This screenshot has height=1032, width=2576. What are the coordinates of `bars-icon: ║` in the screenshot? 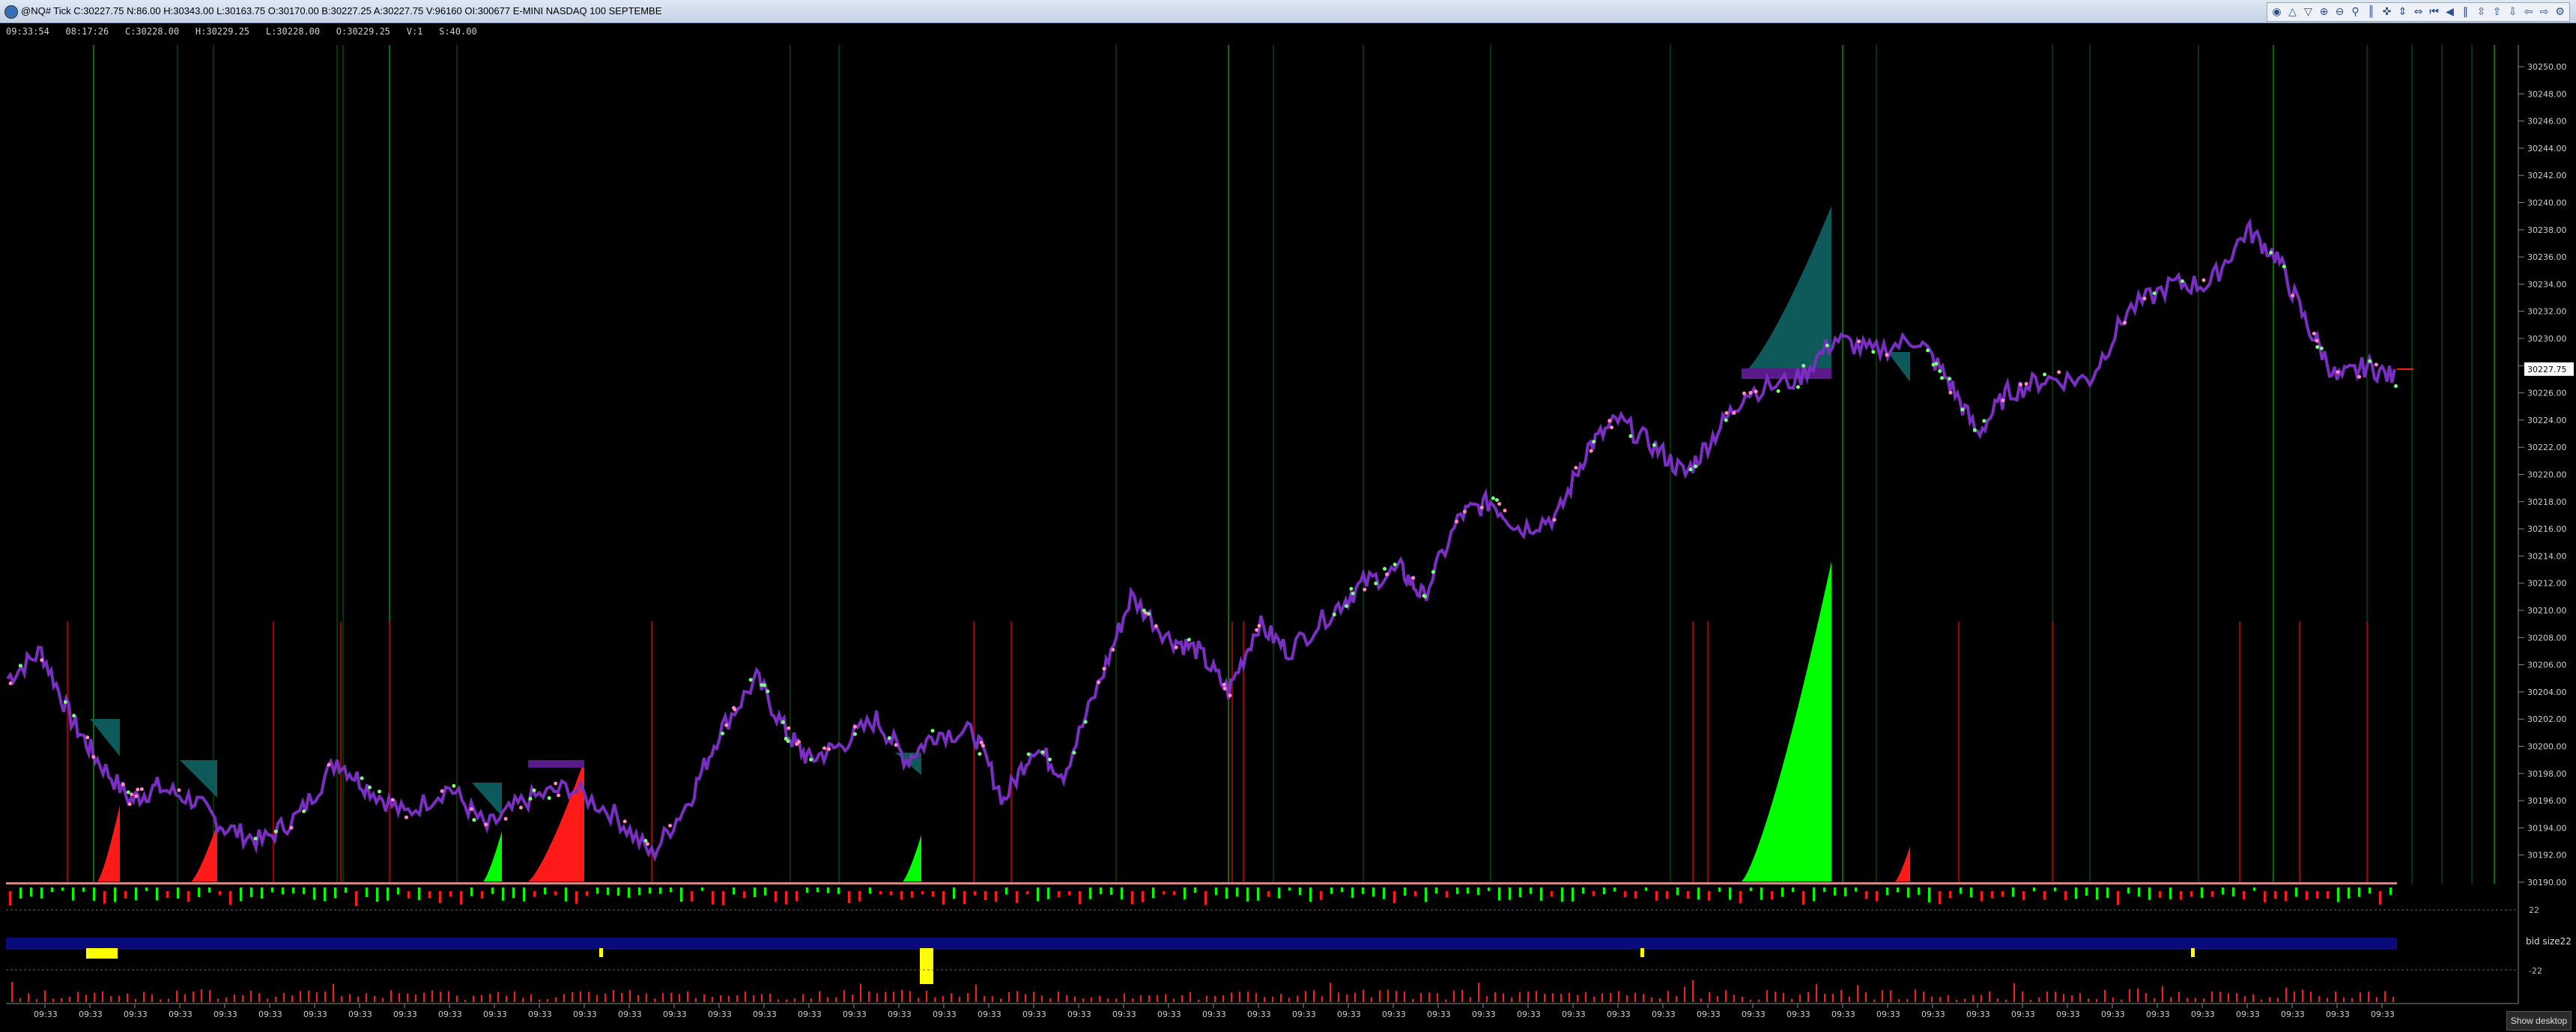 It's located at (2371, 12).